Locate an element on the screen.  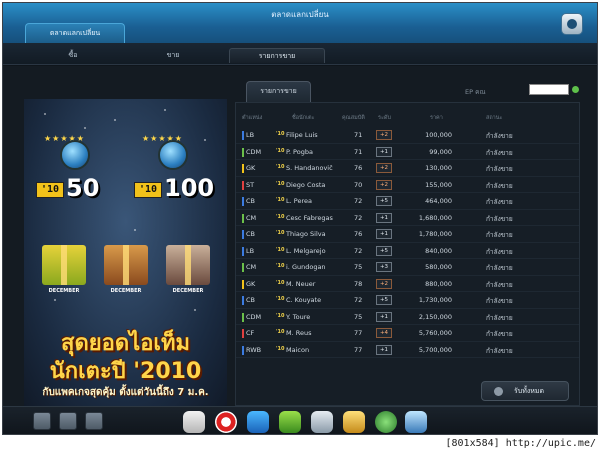
title-bar: ตลาดแลกเปลี่ยน ตลาดแลกเปลี่ยน is located at coordinates (300, 23).